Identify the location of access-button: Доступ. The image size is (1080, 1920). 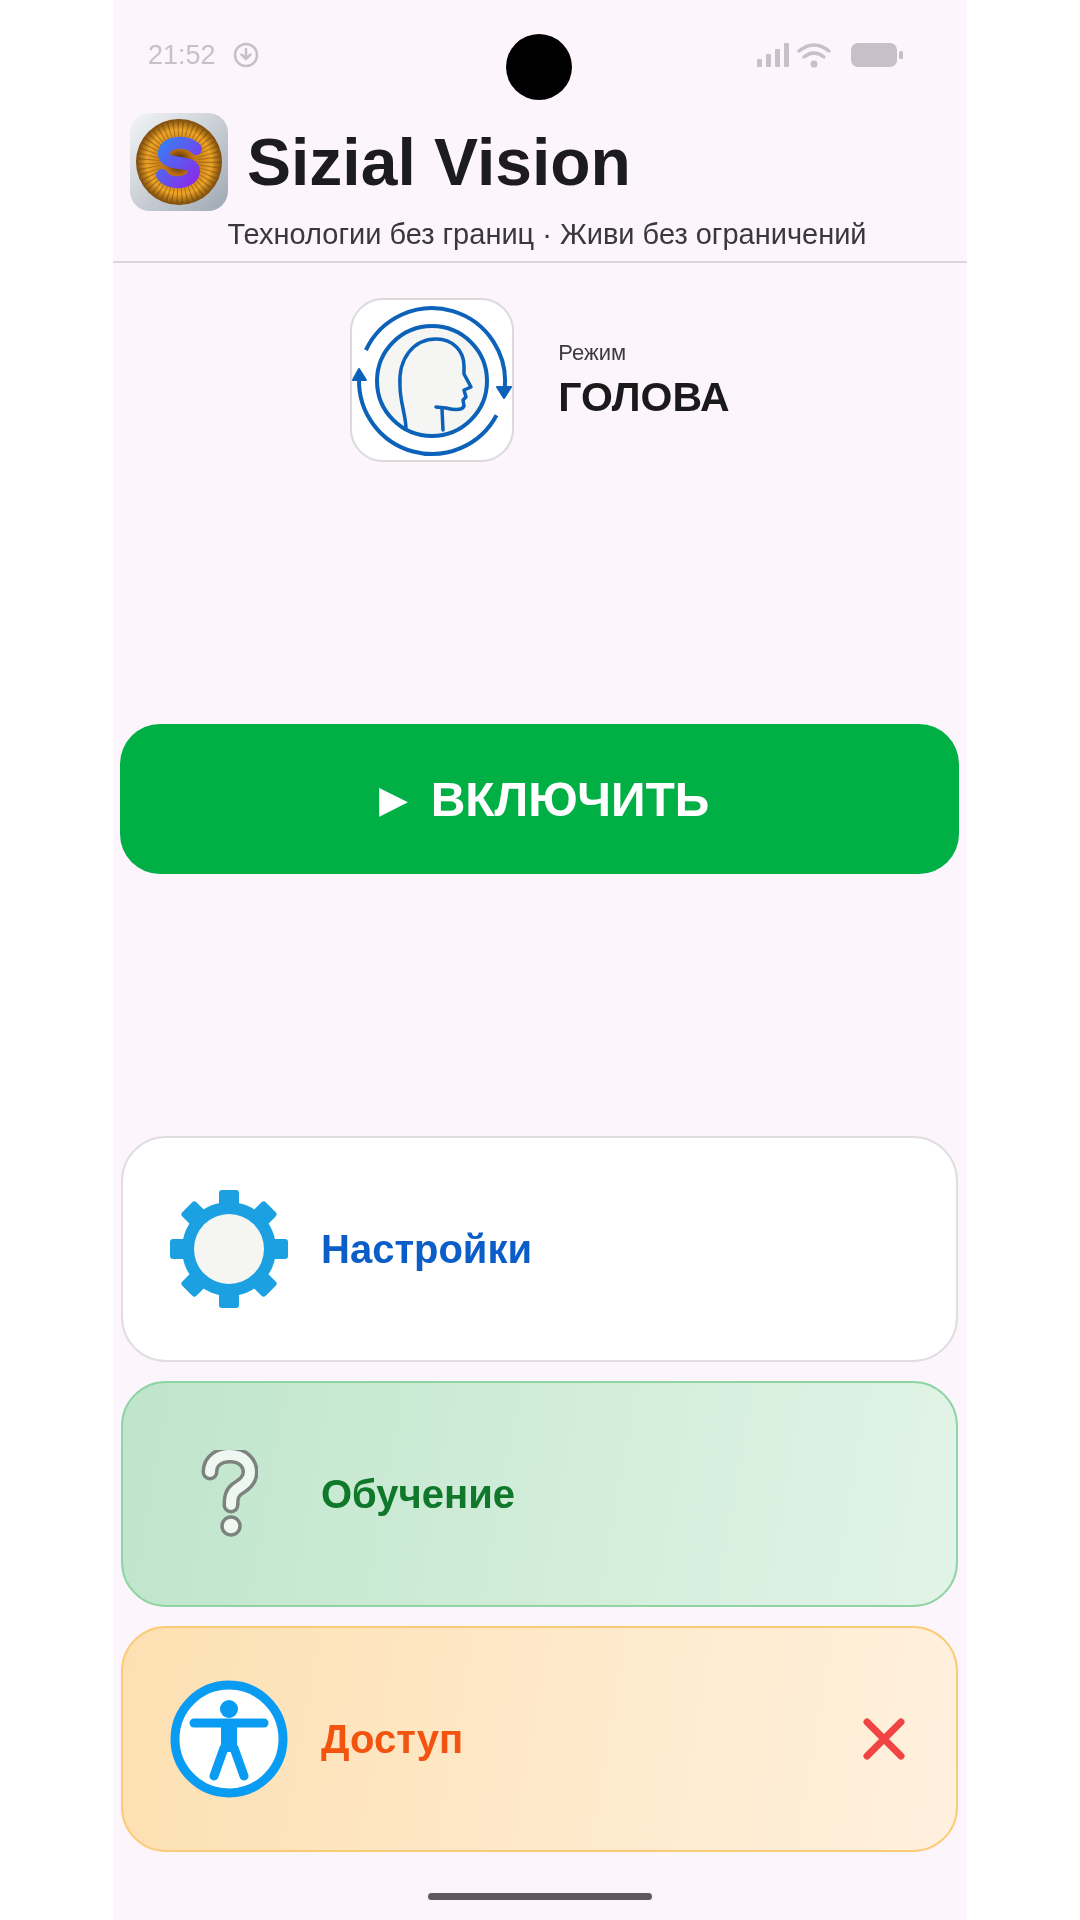
(539, 1739).